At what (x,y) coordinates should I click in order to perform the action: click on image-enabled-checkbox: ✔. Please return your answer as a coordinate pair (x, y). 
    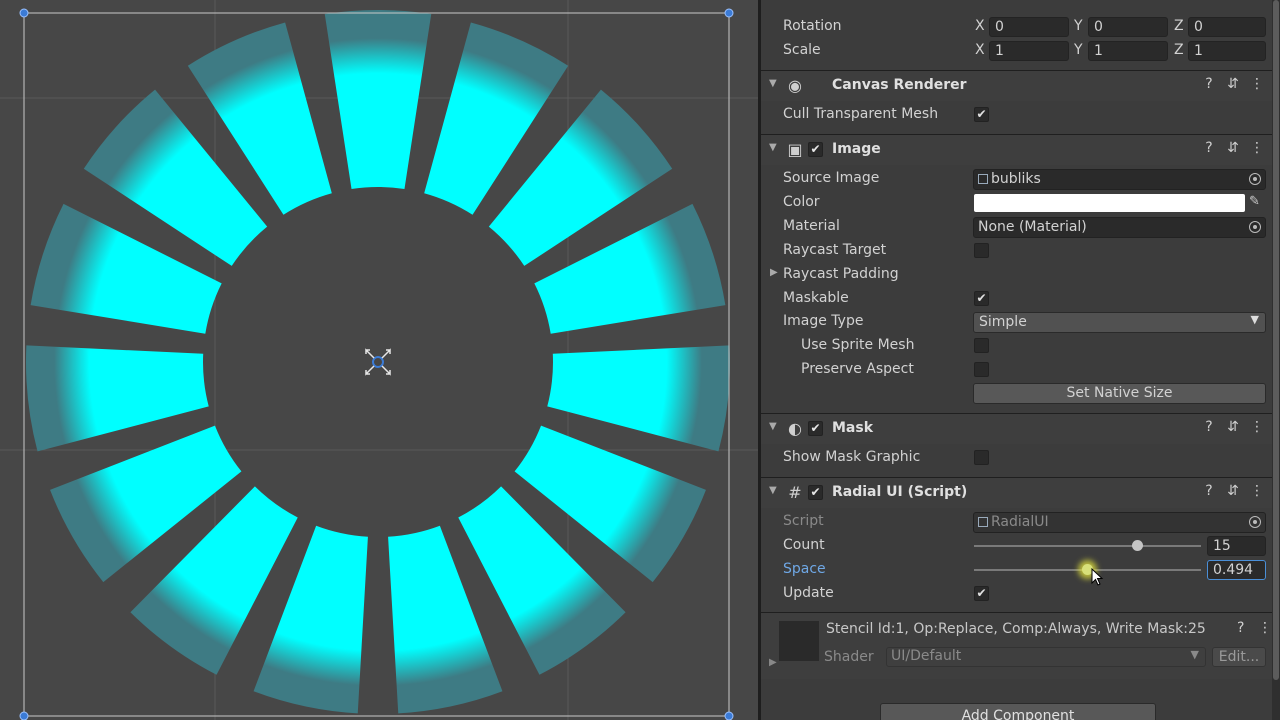
    Looking at the image, I should click on (815, 149).